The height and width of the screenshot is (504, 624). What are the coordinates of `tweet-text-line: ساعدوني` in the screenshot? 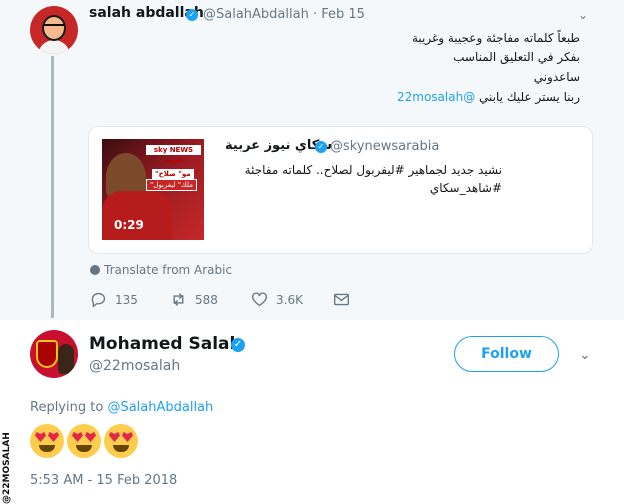 It's located at (556, 77).